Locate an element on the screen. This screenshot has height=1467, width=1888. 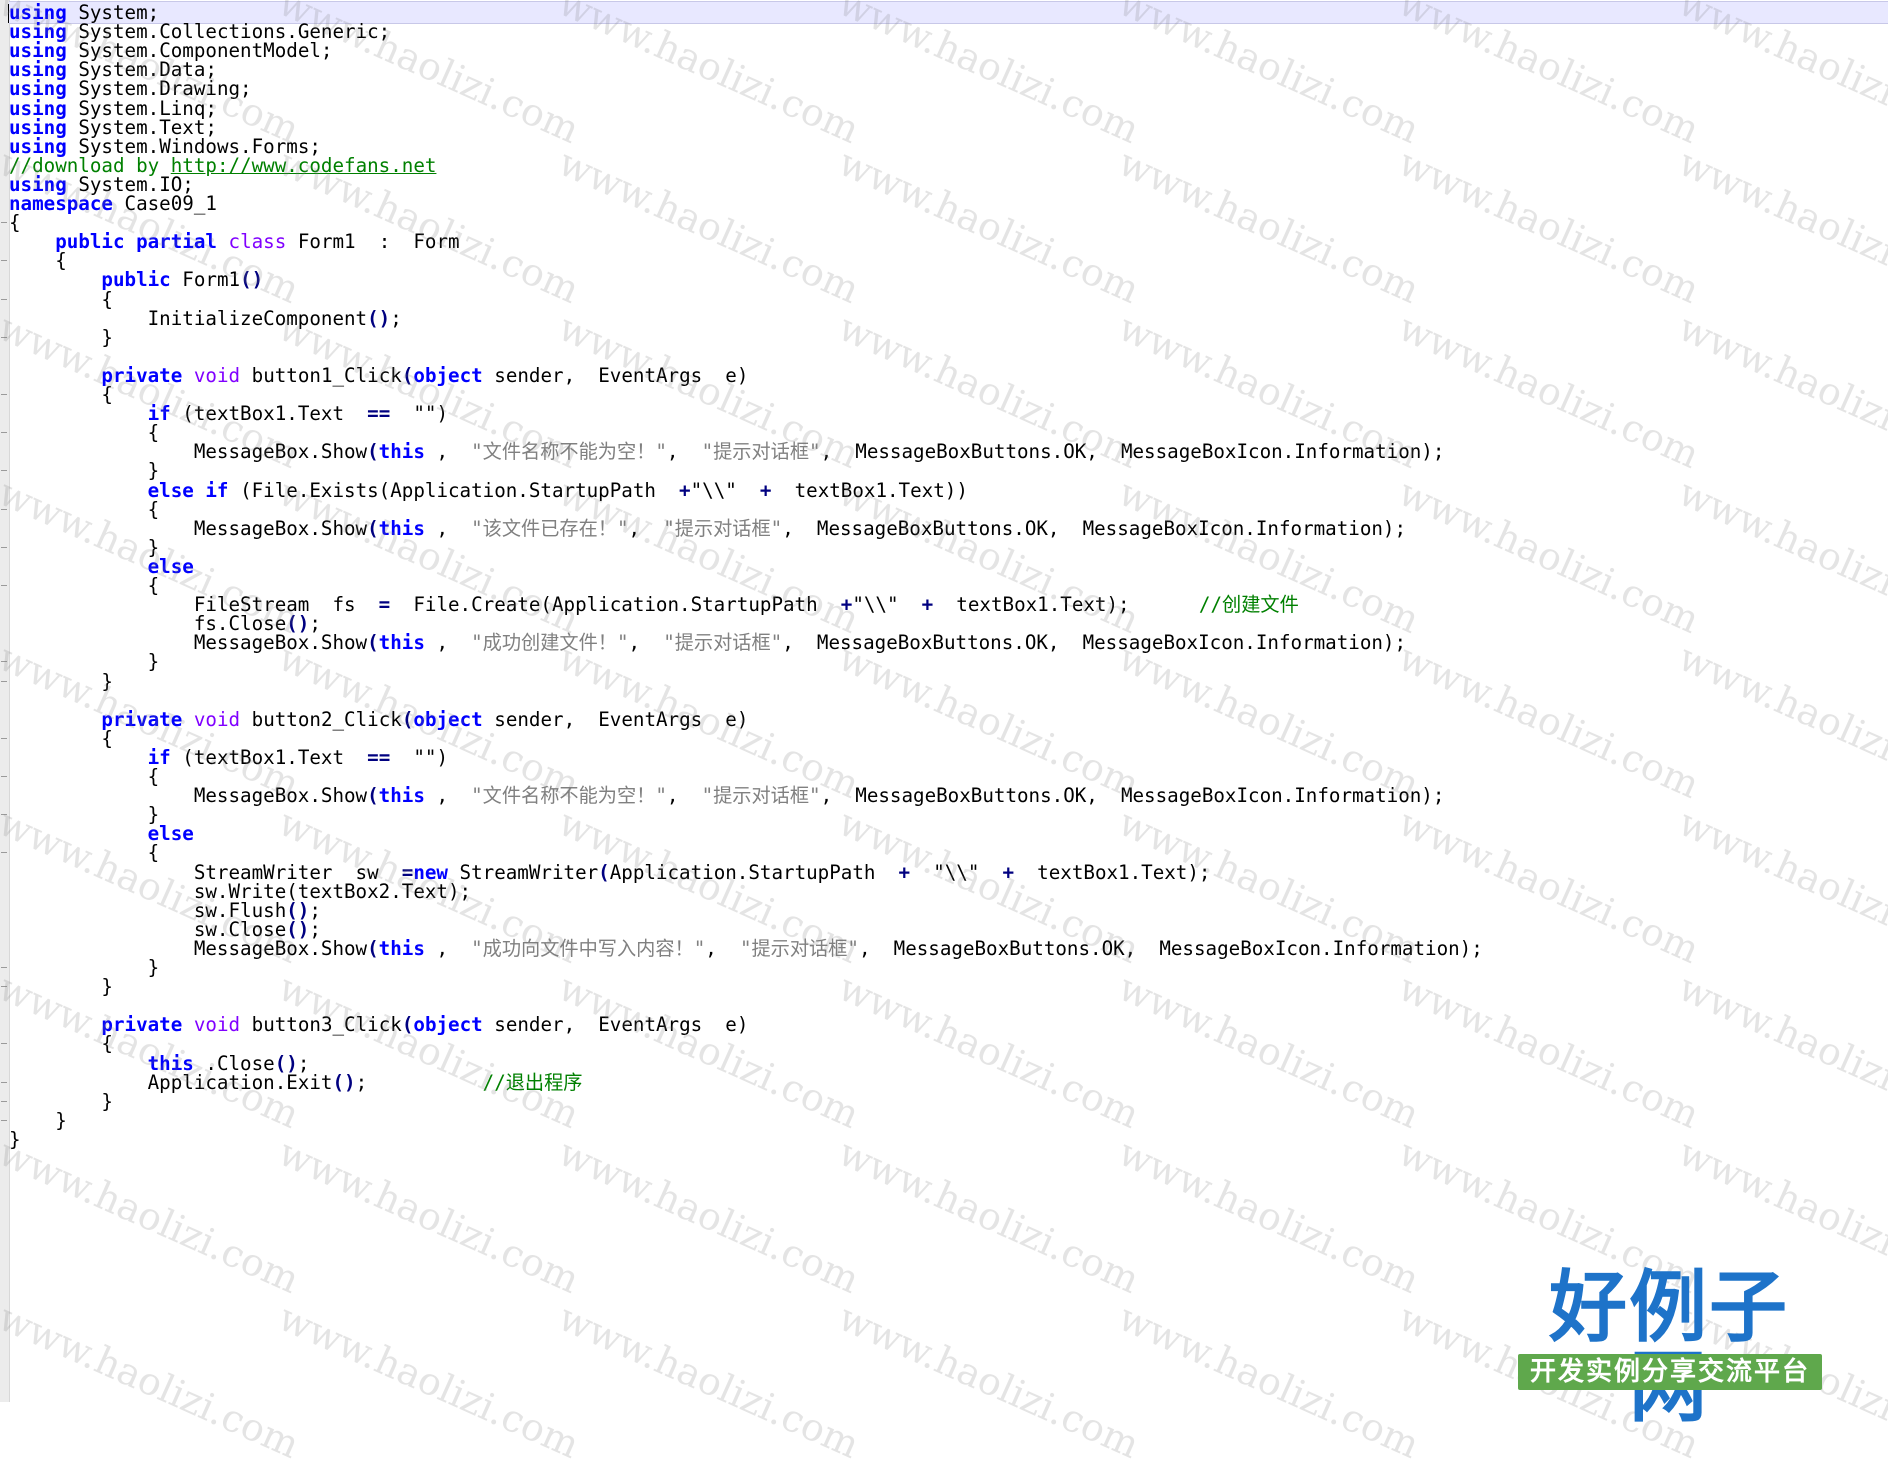
site-logo: 好例子网 开发实例分享交流平台 is located at coordinates (1669, 1348).